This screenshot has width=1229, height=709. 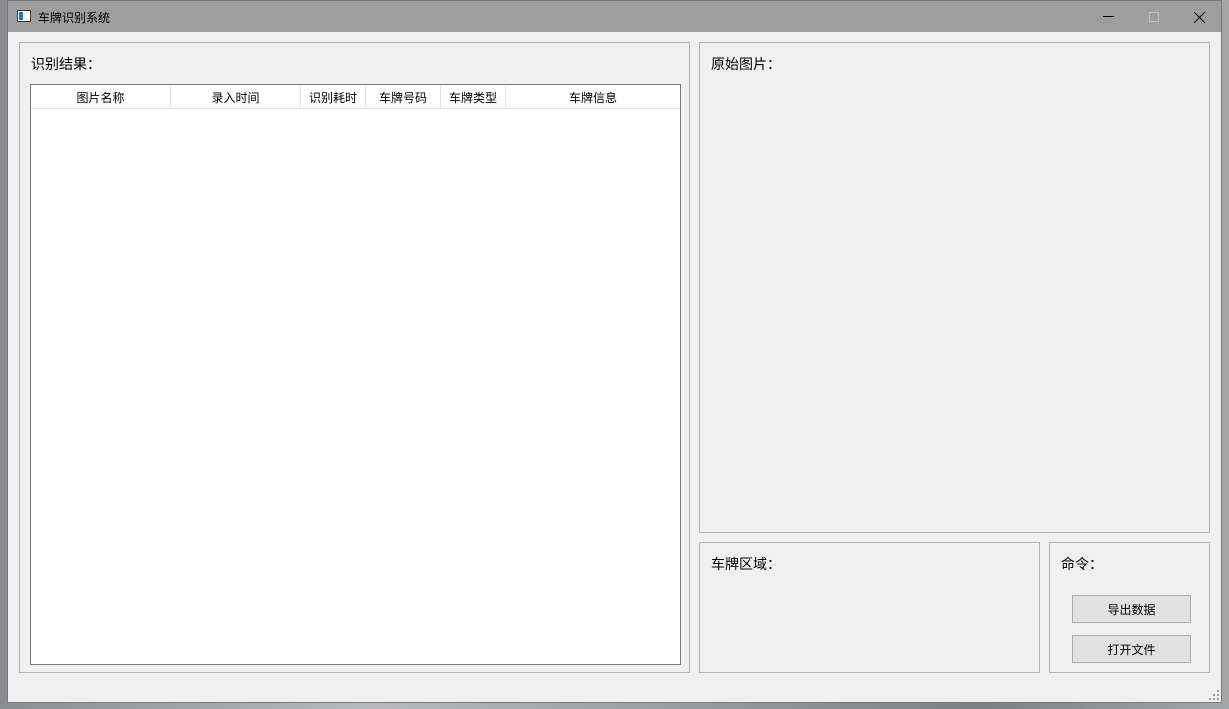 What do you see at coordinates (74, 18) in the screenshot?
I see `window-title: 车牌识别系统` at bounding box center [74, 18].